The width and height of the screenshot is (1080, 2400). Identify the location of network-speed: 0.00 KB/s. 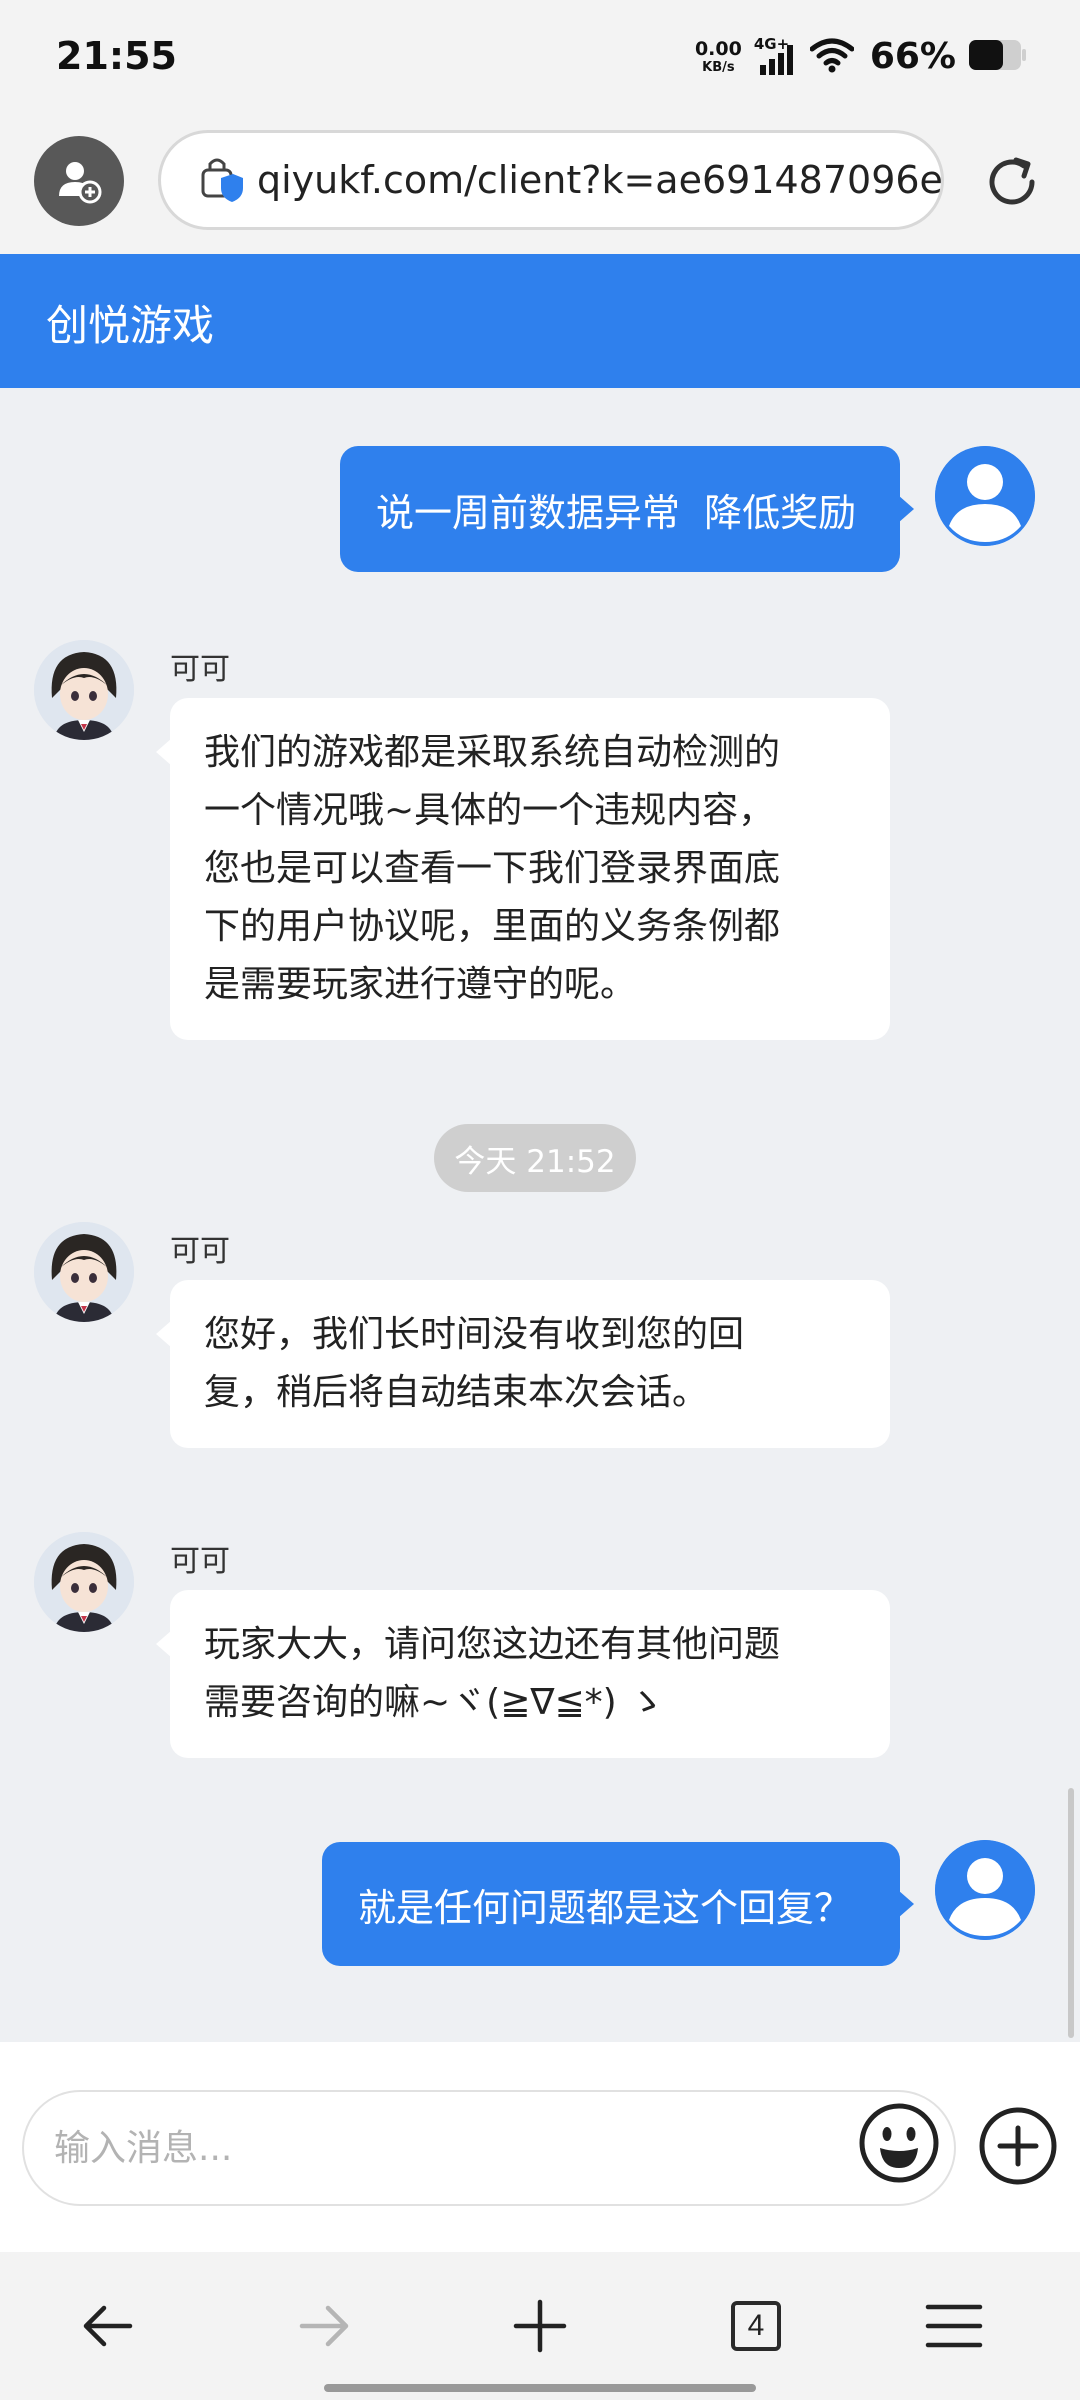
(718, 56).